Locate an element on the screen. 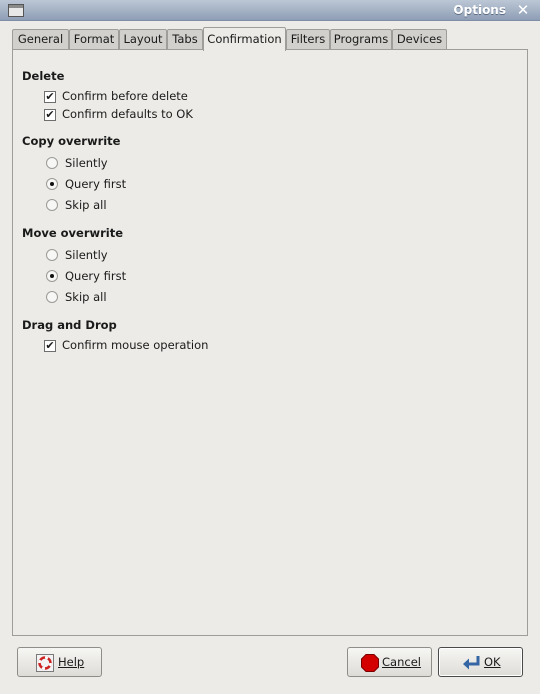  tab-tabs: Tabs is located at coordinates (185, 39).